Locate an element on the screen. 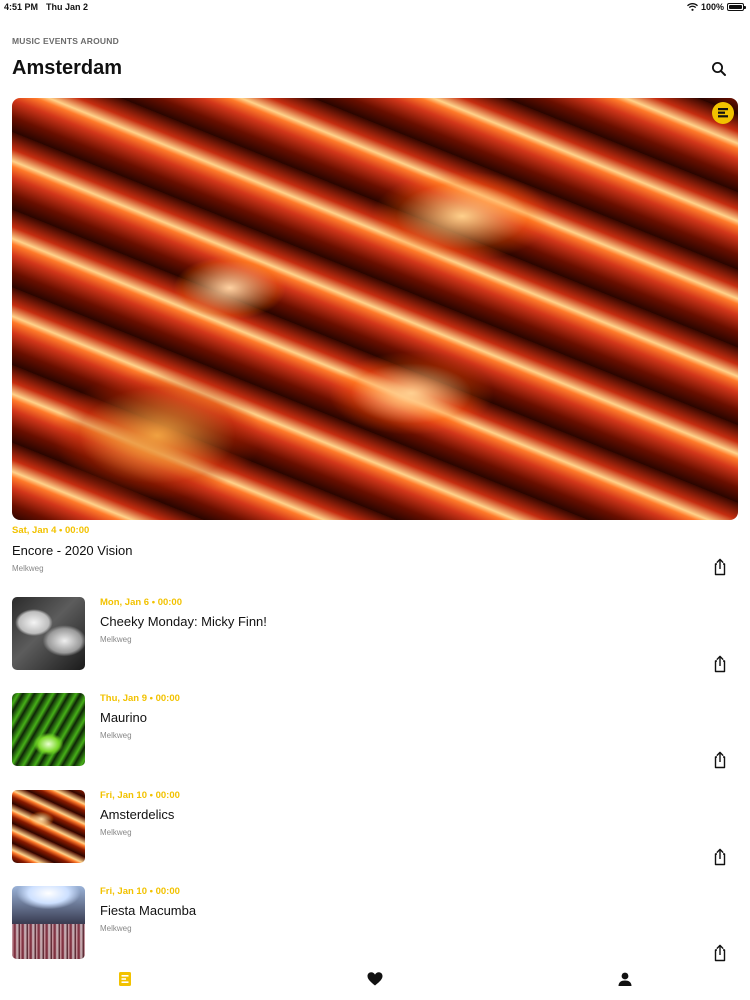 The image size is (750, 1000). person-icon is located at coordinates (625, 979).